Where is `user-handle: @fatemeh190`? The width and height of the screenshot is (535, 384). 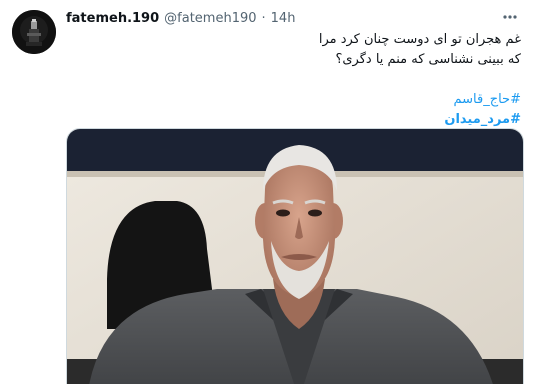 user-handle: @fatemeh190 is located at coordinates (210, 19).